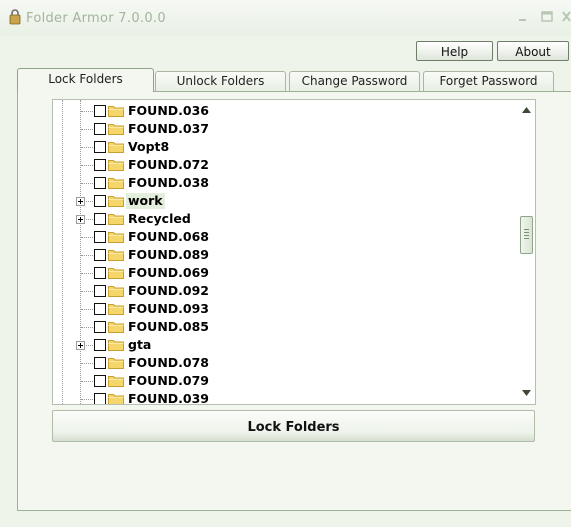 This screenshot has width=571, height=527. Describe the element at coordinates (285, 111) in the screenshot. I see `tree-item: FOUND.036` at that location.